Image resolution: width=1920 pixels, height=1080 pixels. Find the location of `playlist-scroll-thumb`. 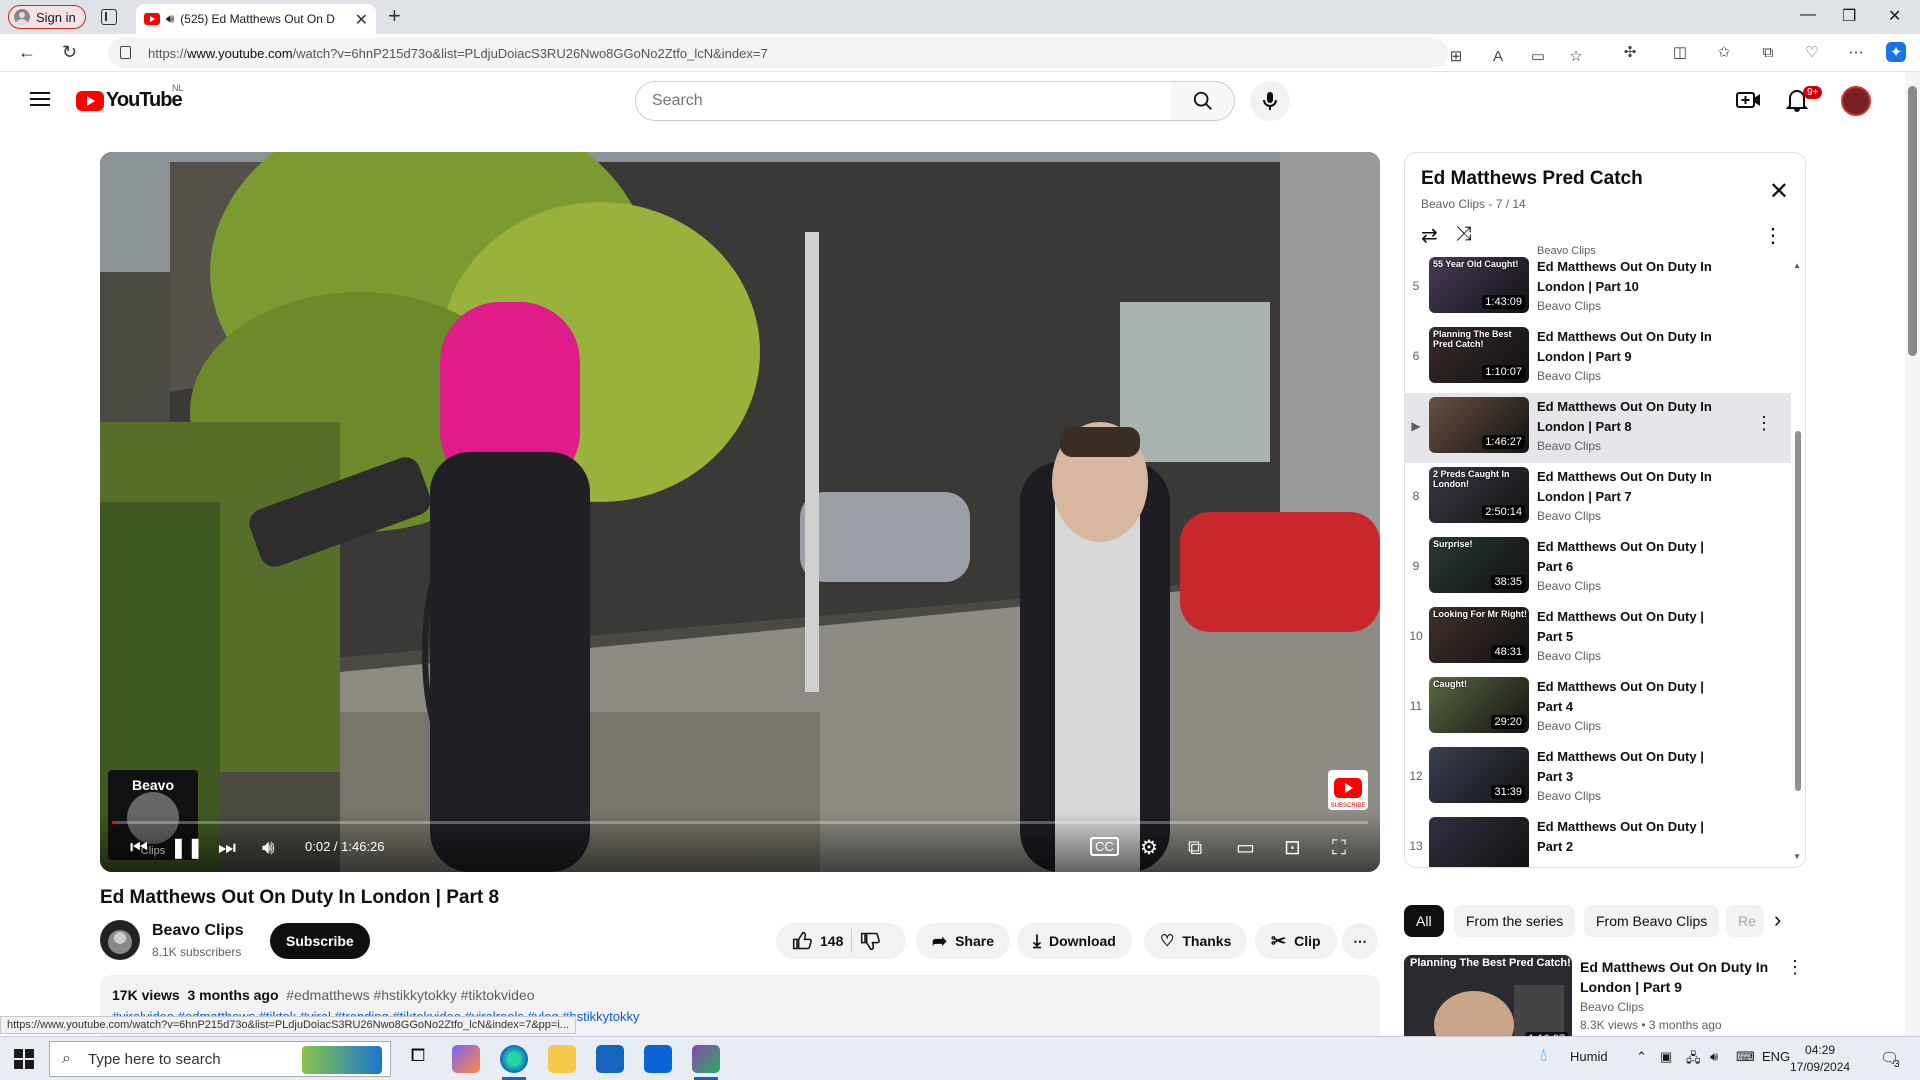

playlist-scroll-thumb is located at coordinates (1798, 611).